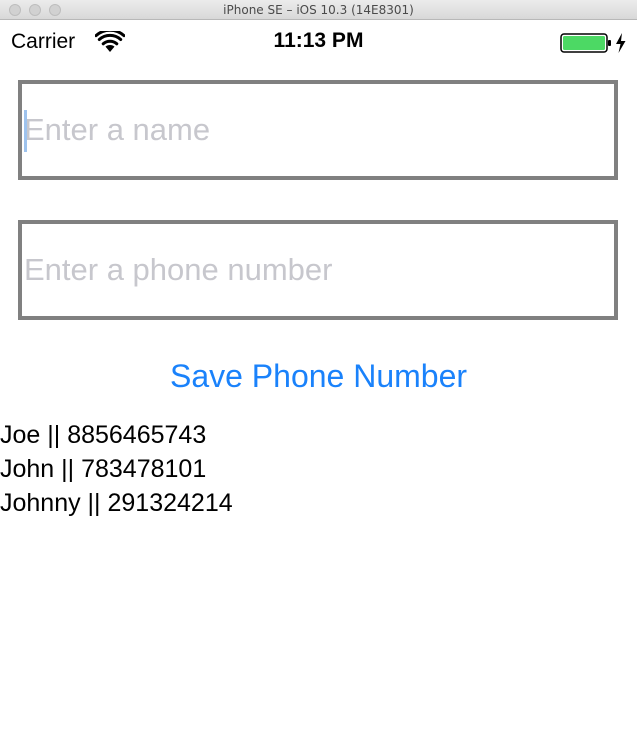  Describe the element at coordinates (318, 376) in the screenshot. I see `save-phone-number-button: Save Phone Number` at that location.